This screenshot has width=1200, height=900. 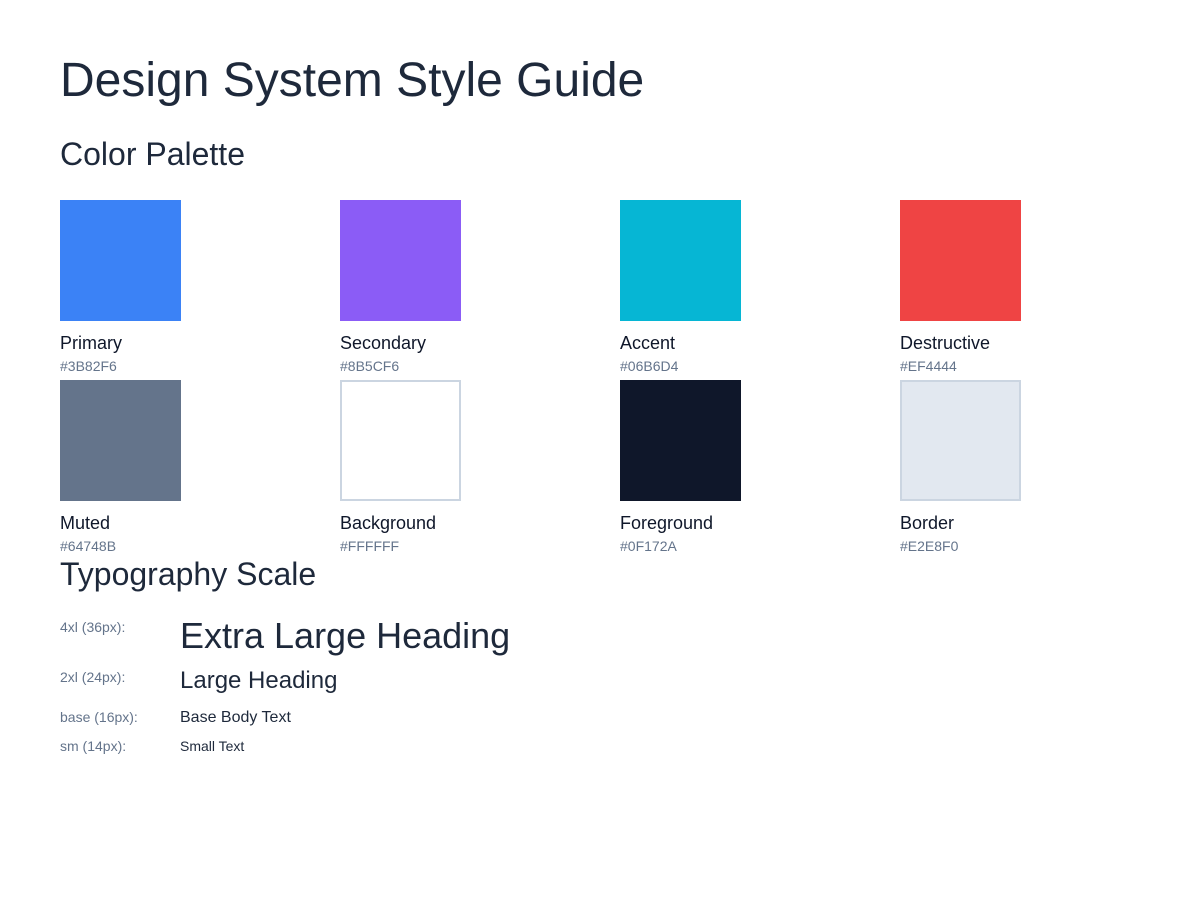 What do you see at coordinates (352, 80) in the screenshot?
I see `page-title: Design System Style Guide` at bounding box center [352, 80].